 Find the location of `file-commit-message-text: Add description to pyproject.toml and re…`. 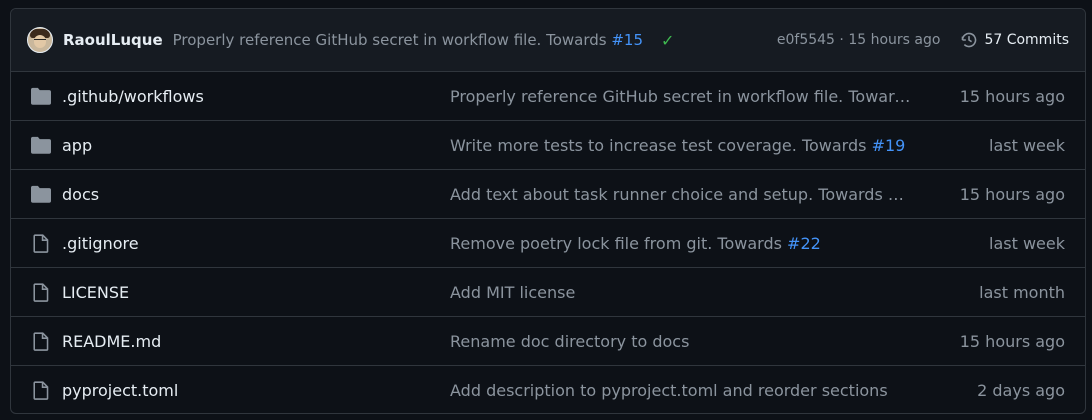

file-commit-message-text: Add description to pyproject.toml and re… is located at coordinates (669, 390).